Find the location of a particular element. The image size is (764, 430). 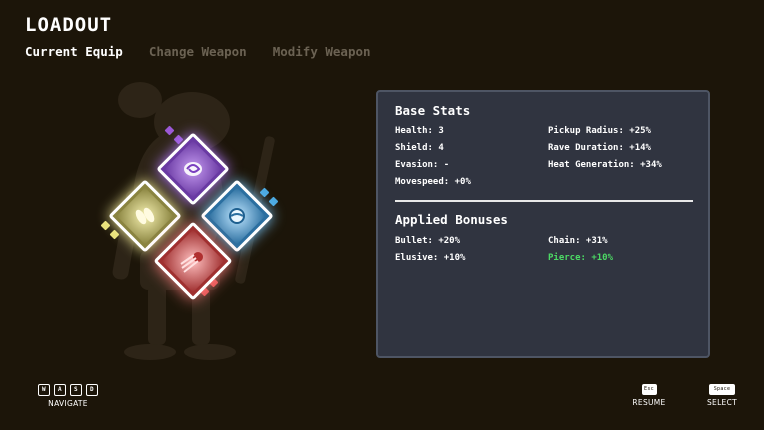

stat-pickup-radius: Pickup Radius: +25% is located at coordinates (599, 131).